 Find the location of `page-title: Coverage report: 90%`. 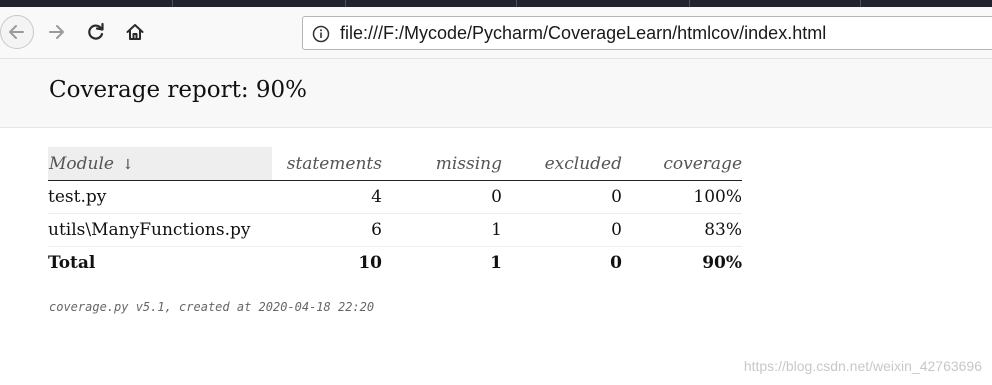

page-title: Coverage report: 90% is located at coordinates (178, 90).